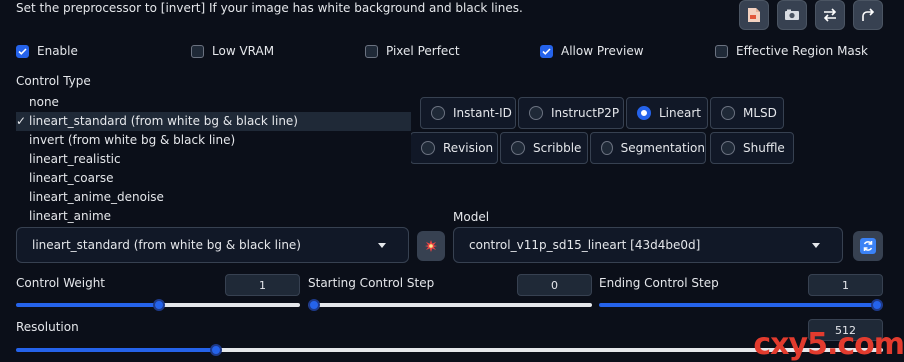 This screenshot has width=904, height=362. What do you see at coordinates (741, 305) in the screenshot?
I see `ending-step-slider-fill` at bounding box center [741, 305].